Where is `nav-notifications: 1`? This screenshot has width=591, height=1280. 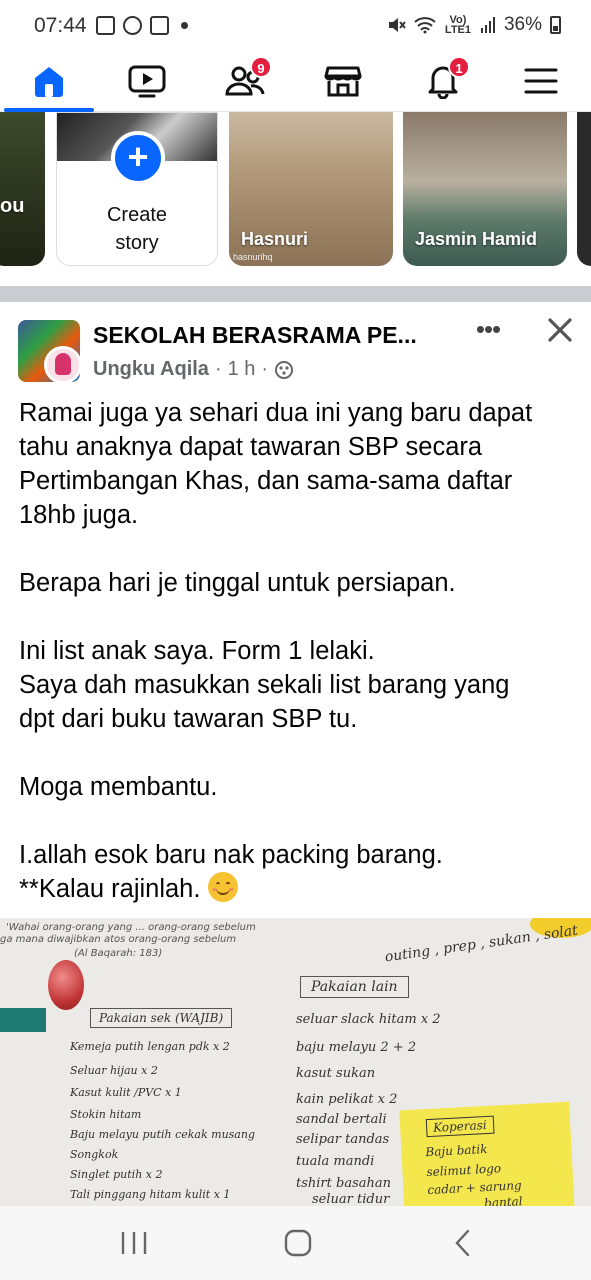 nav-notifications: 1 is located at coordinates (443, 81).